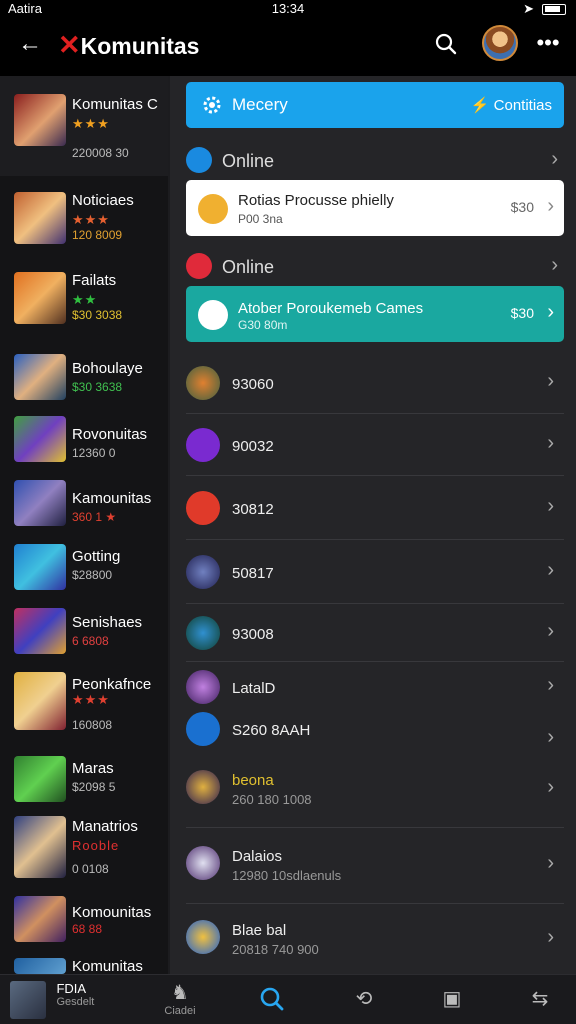 Image resolution: width=576 pixels, height=1024 pixels. I want to click on banner-action: ⚡ Contitias, so click(511, 105).